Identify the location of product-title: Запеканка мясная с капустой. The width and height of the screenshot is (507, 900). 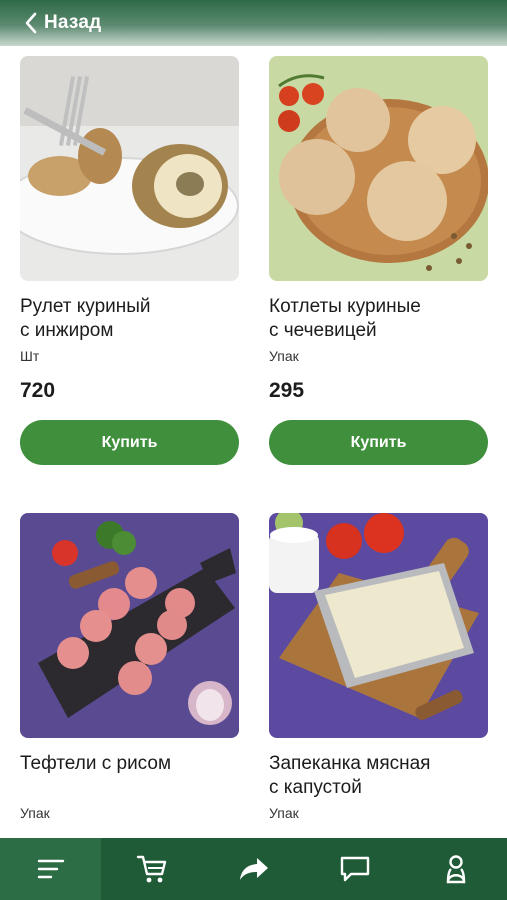
(378, 776).